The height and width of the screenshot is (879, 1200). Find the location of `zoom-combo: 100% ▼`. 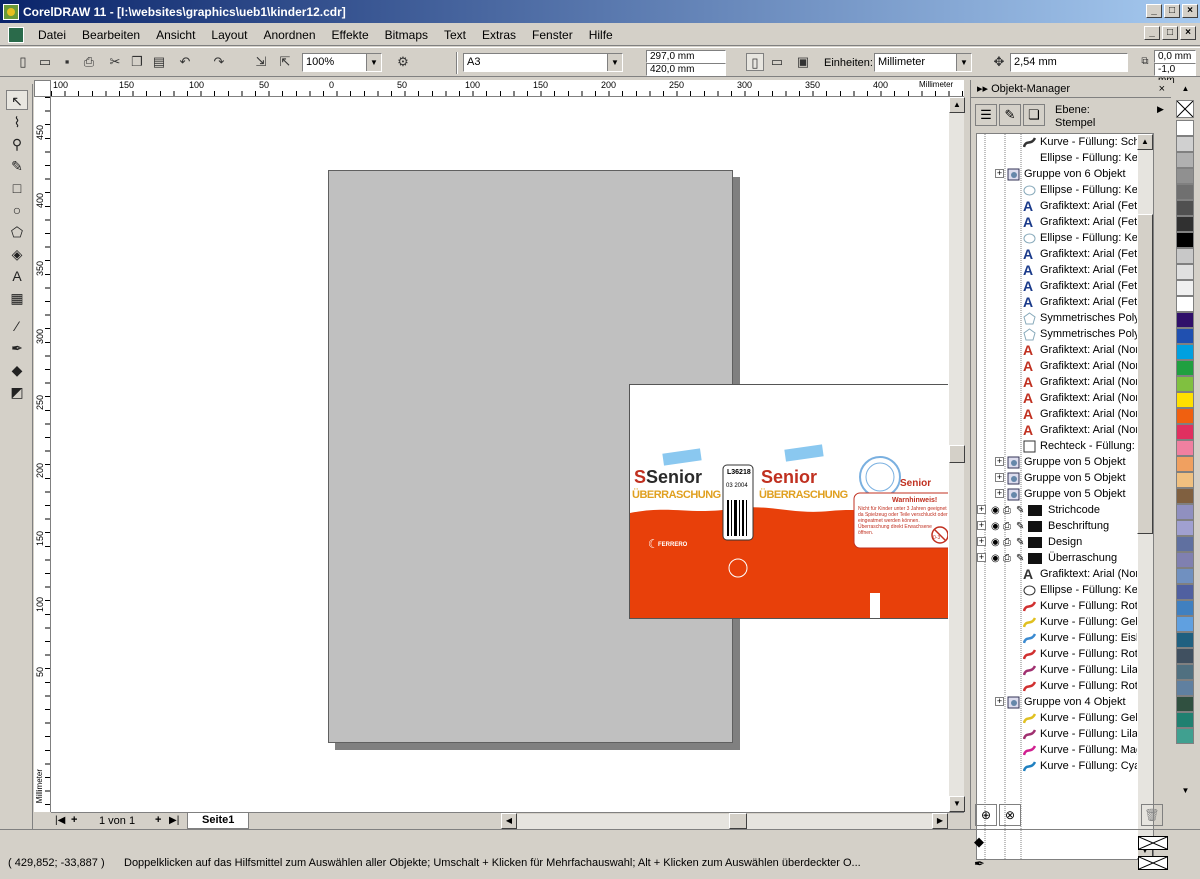

zoom-combo: 100% ▼ is located at coordinates (342, 62).